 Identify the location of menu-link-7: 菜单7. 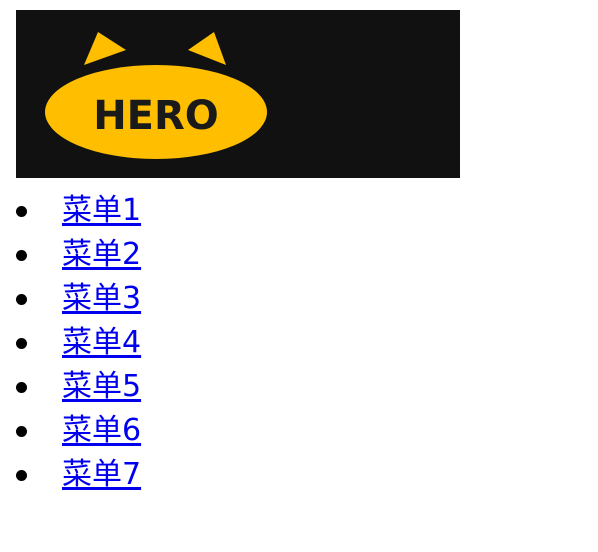
(101, 475).